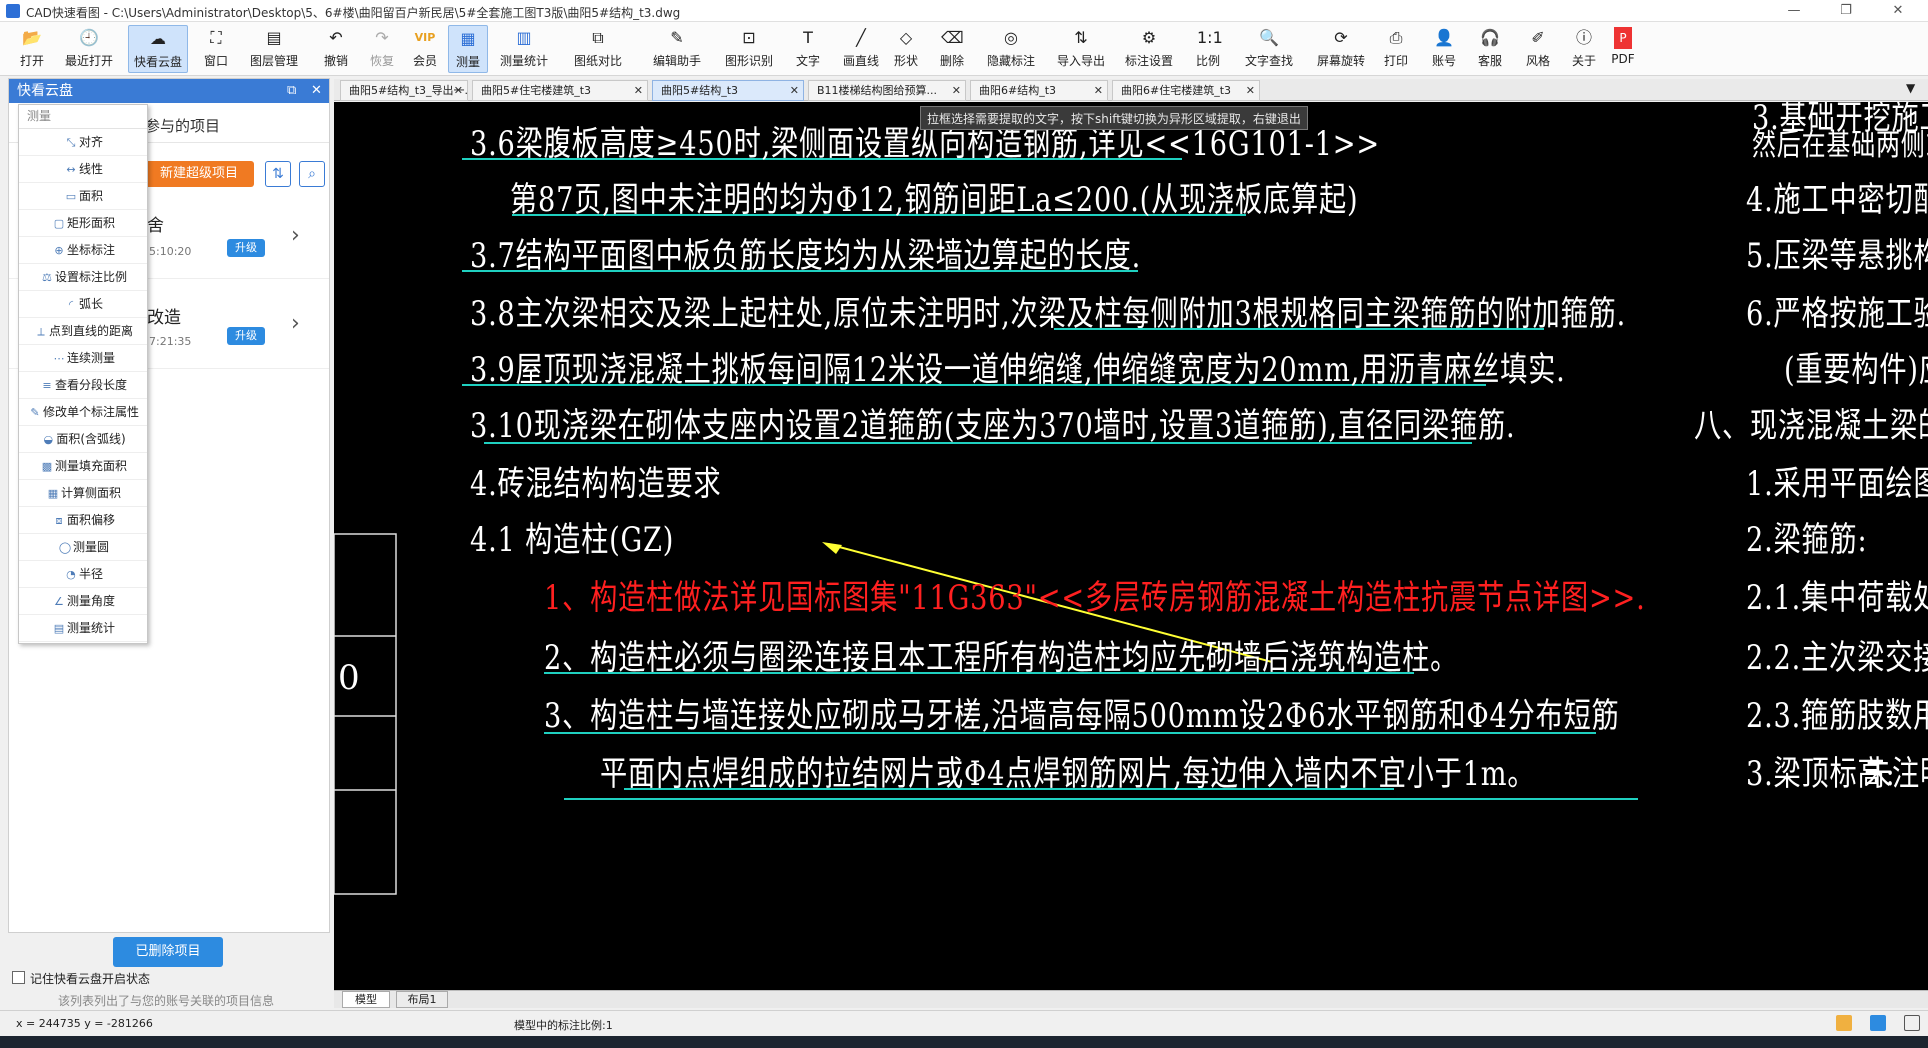 Image resolution: width=1928 pixels, height=1048 pixels. I want to click on measure-menu-item: ▤ 测量统计, so click(83, 628).